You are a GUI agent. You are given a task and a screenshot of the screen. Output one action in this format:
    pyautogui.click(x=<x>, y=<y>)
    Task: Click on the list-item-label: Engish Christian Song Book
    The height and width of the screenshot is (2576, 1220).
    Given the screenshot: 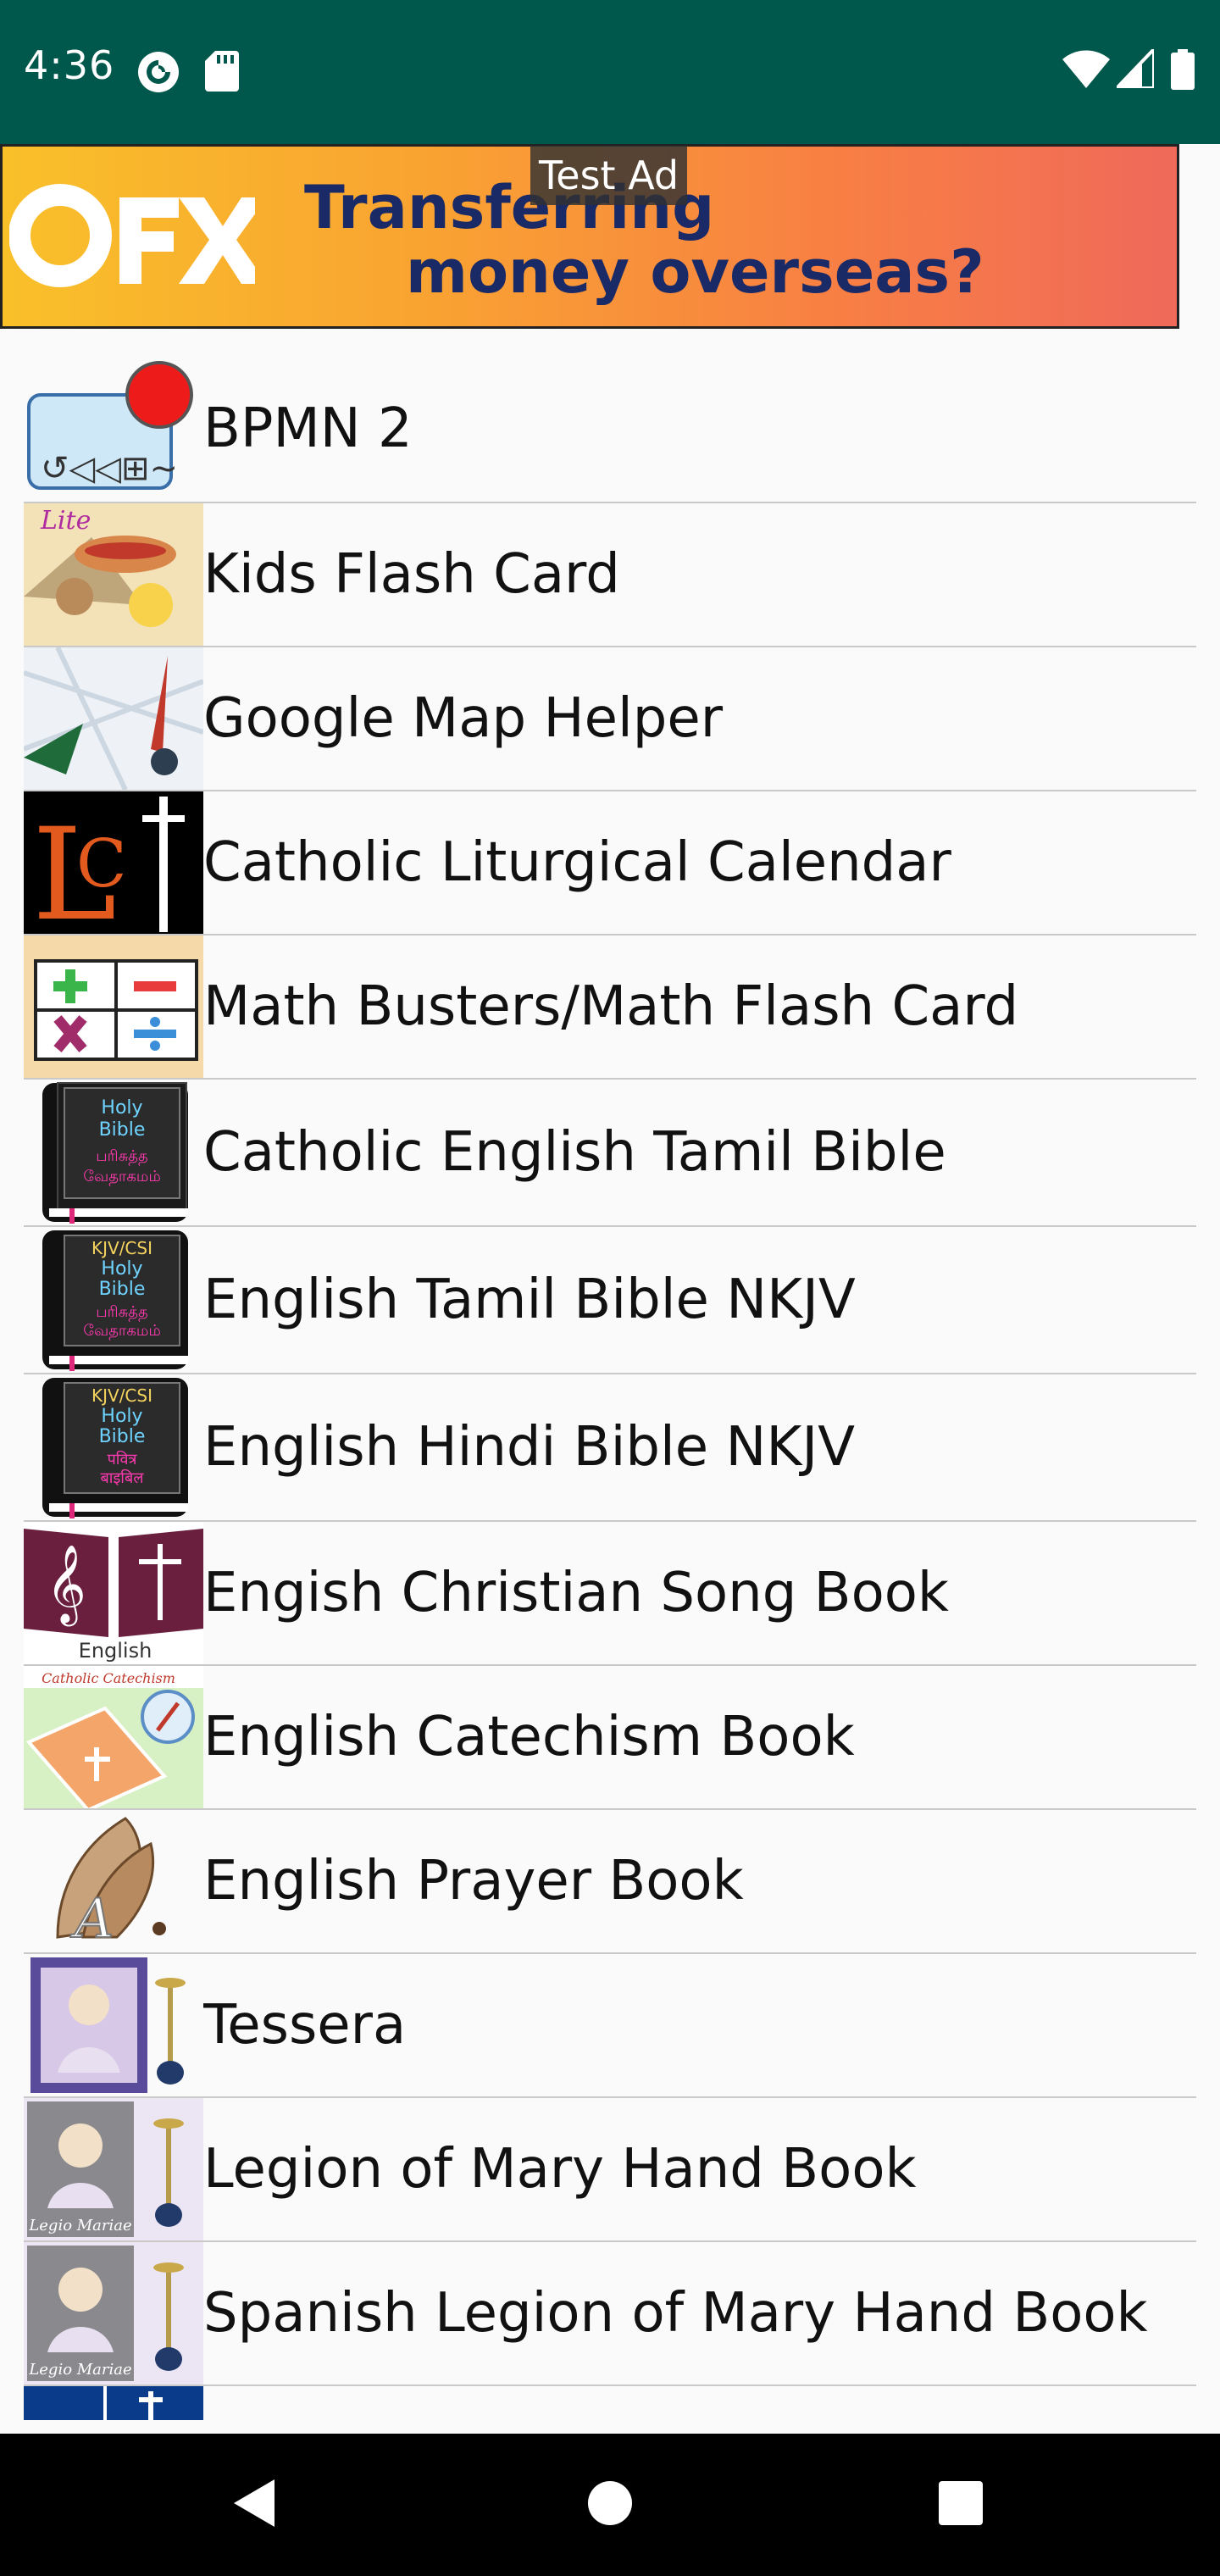 What is the action you would take?
    pyautogui.click(x=576, y=1593)
    